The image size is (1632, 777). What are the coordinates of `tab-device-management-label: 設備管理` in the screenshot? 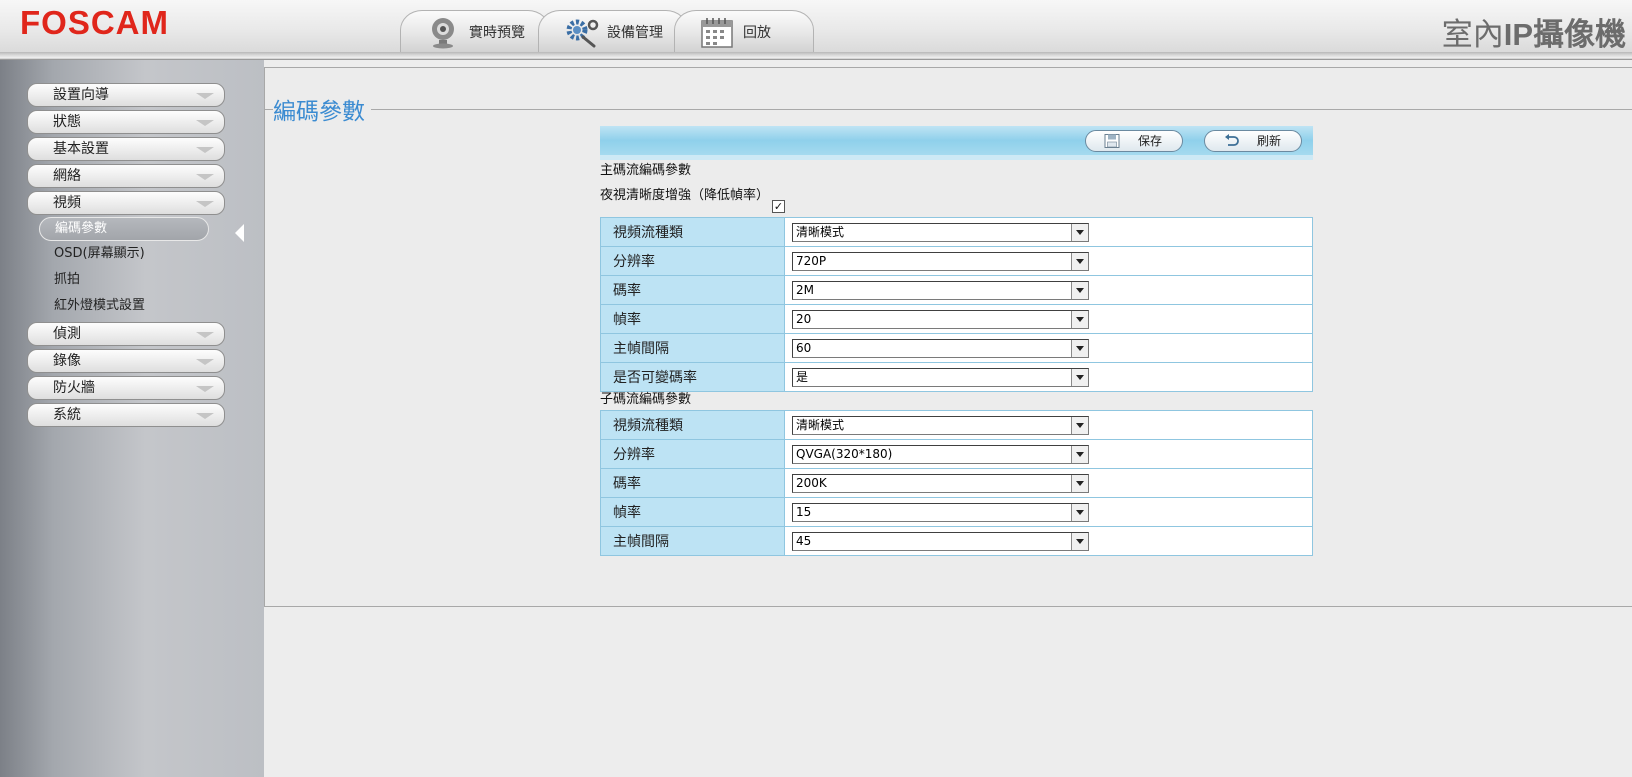 It's located at (635, 32).